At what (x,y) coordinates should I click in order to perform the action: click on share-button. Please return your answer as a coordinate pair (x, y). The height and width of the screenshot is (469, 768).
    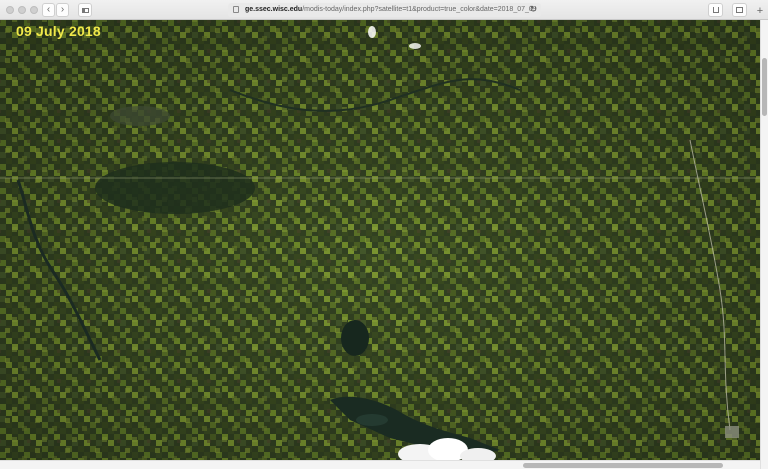
    Looking at the image, I should click on (715, 10).